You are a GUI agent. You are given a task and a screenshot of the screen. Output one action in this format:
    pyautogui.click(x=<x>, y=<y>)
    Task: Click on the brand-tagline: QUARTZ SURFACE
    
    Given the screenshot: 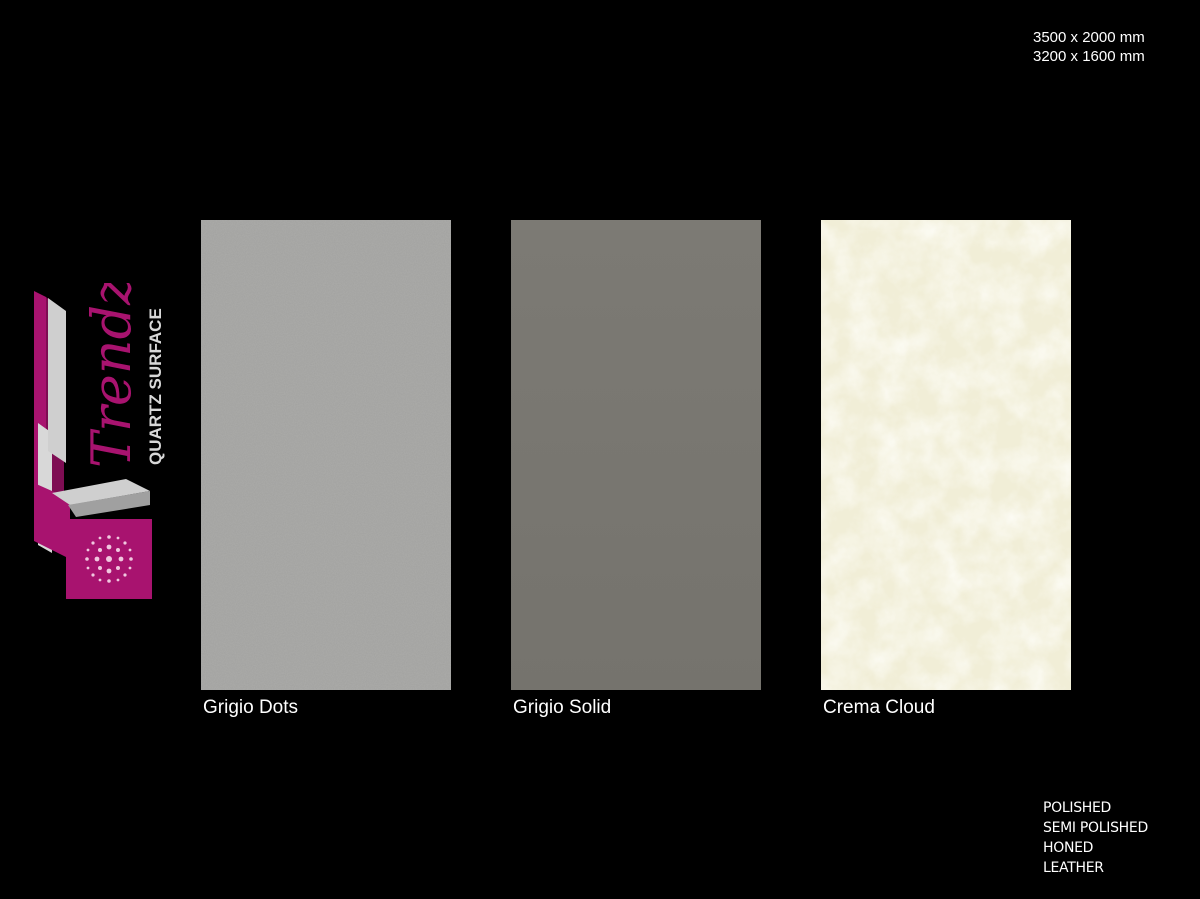 What is the action you would take?
    pyautogui.click(x=155, y=386)
    